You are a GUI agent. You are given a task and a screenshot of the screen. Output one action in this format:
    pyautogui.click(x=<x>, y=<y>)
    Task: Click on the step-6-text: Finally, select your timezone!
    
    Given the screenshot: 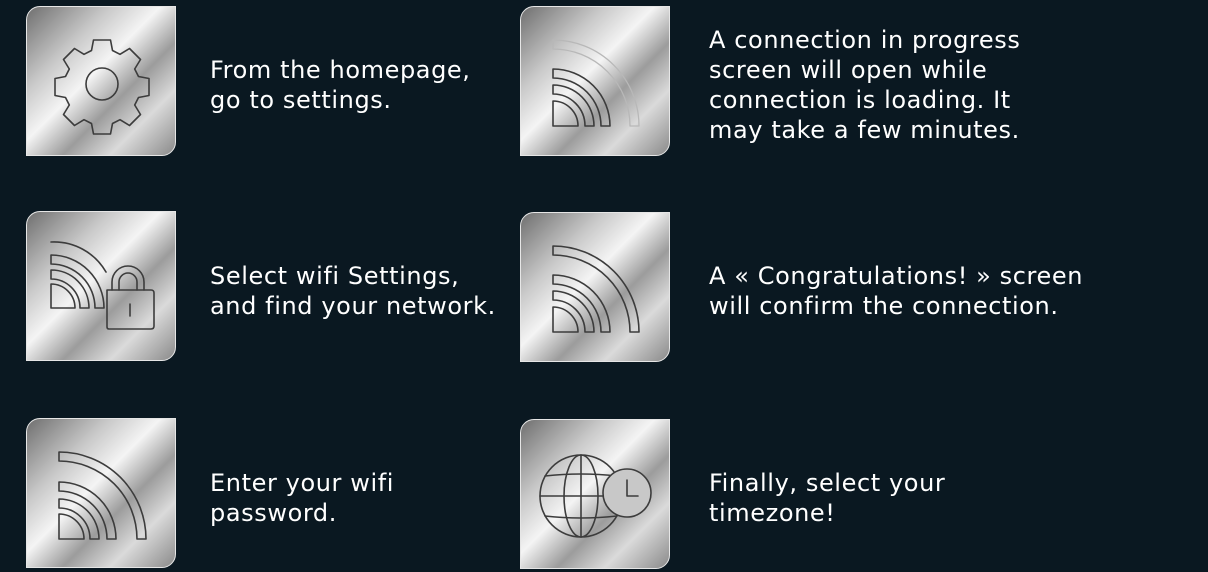 What is the action you would take?
    pyautogui.click(x=827, y=498)
    